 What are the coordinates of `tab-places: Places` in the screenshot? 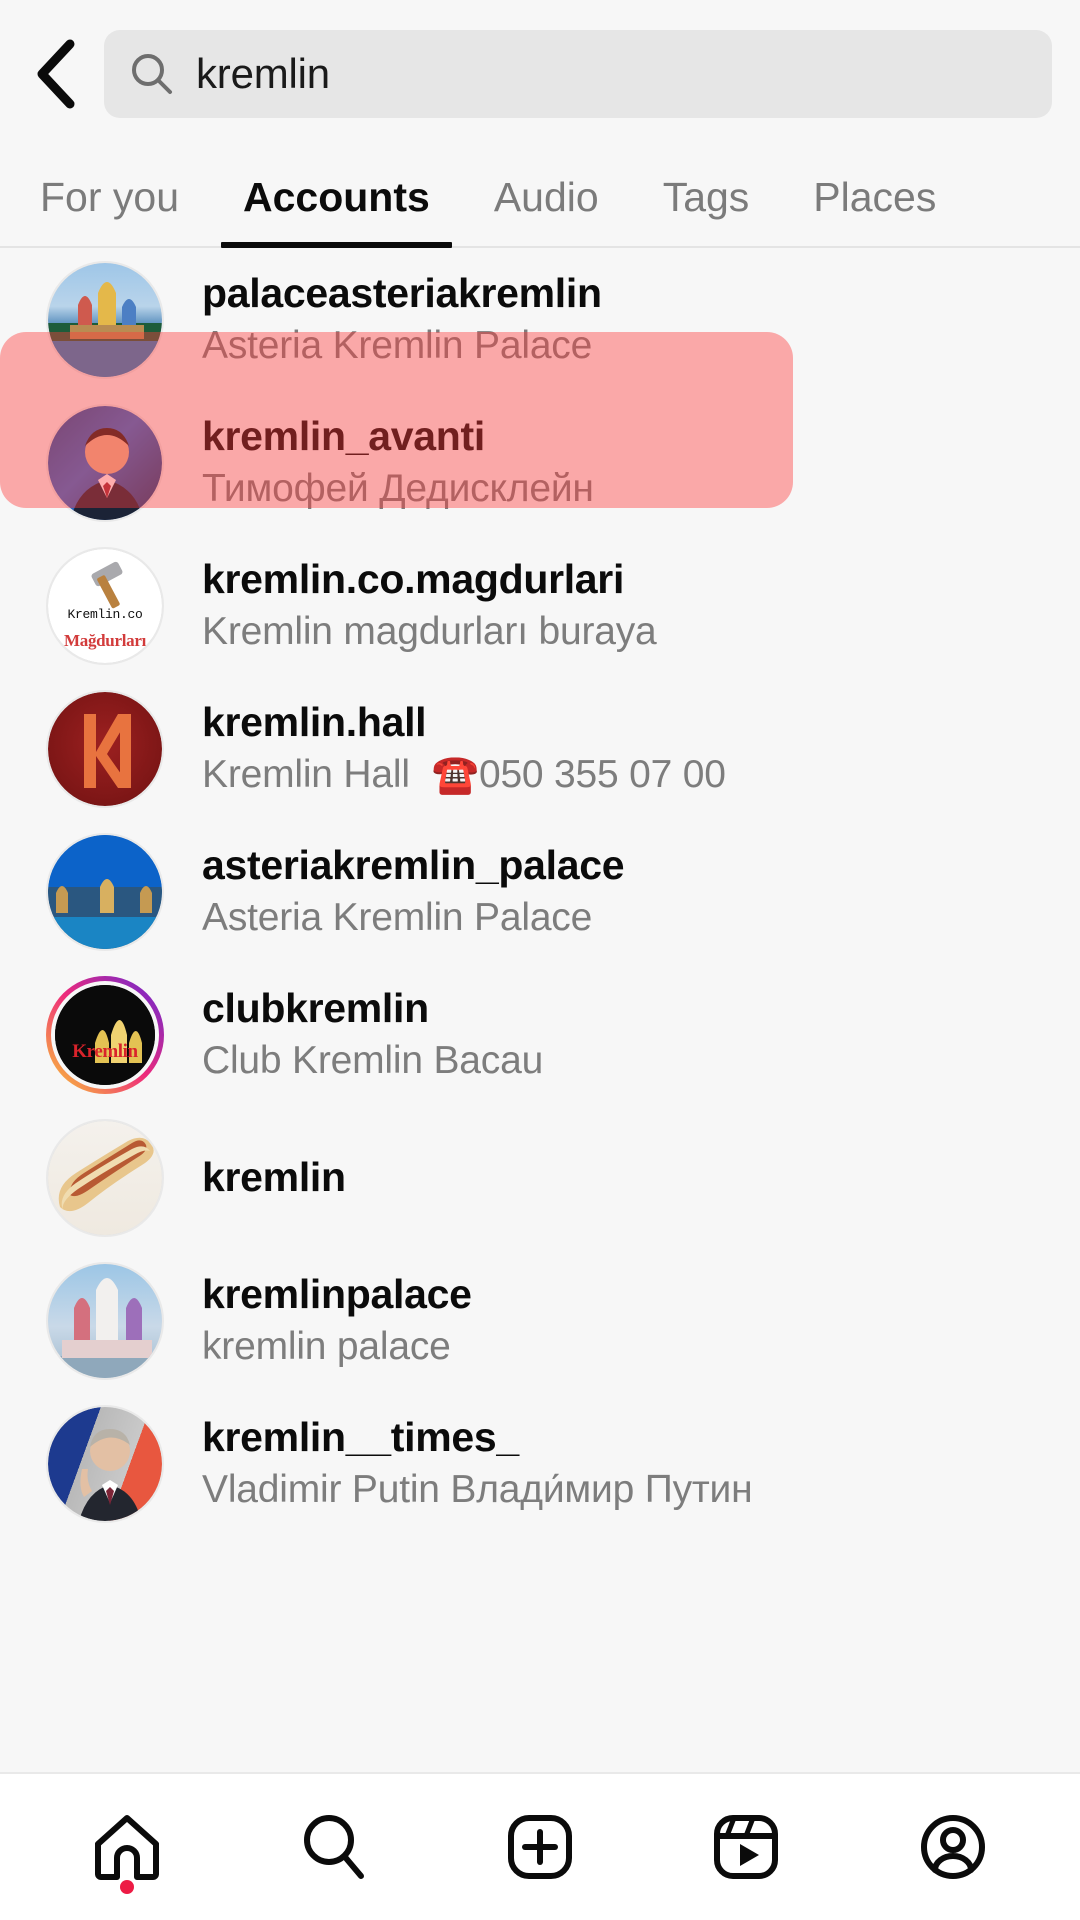 It's located at (874, 197).